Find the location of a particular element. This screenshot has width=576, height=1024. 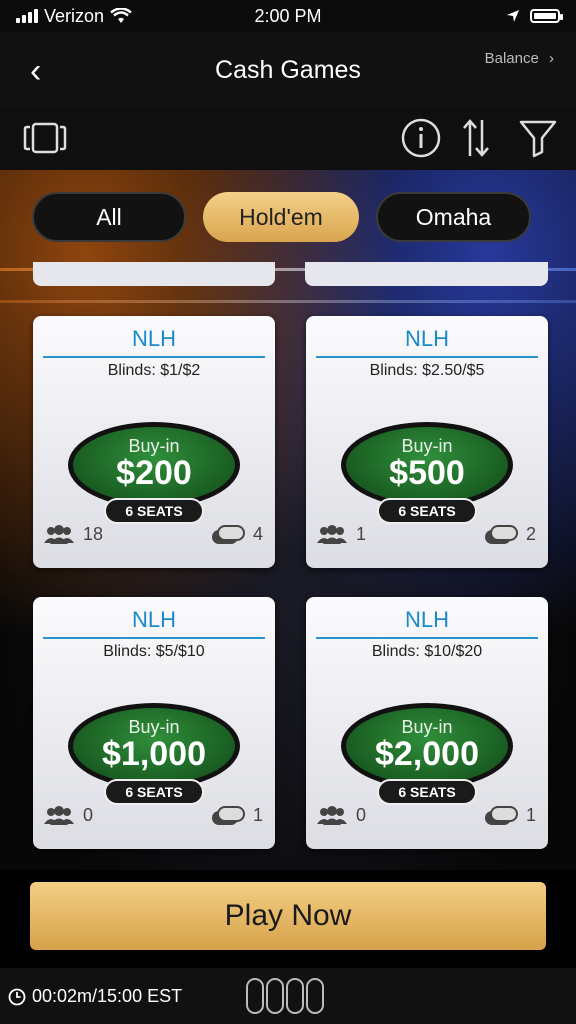

buyin-amount: $1,000 is located at coordinates (154, 754).